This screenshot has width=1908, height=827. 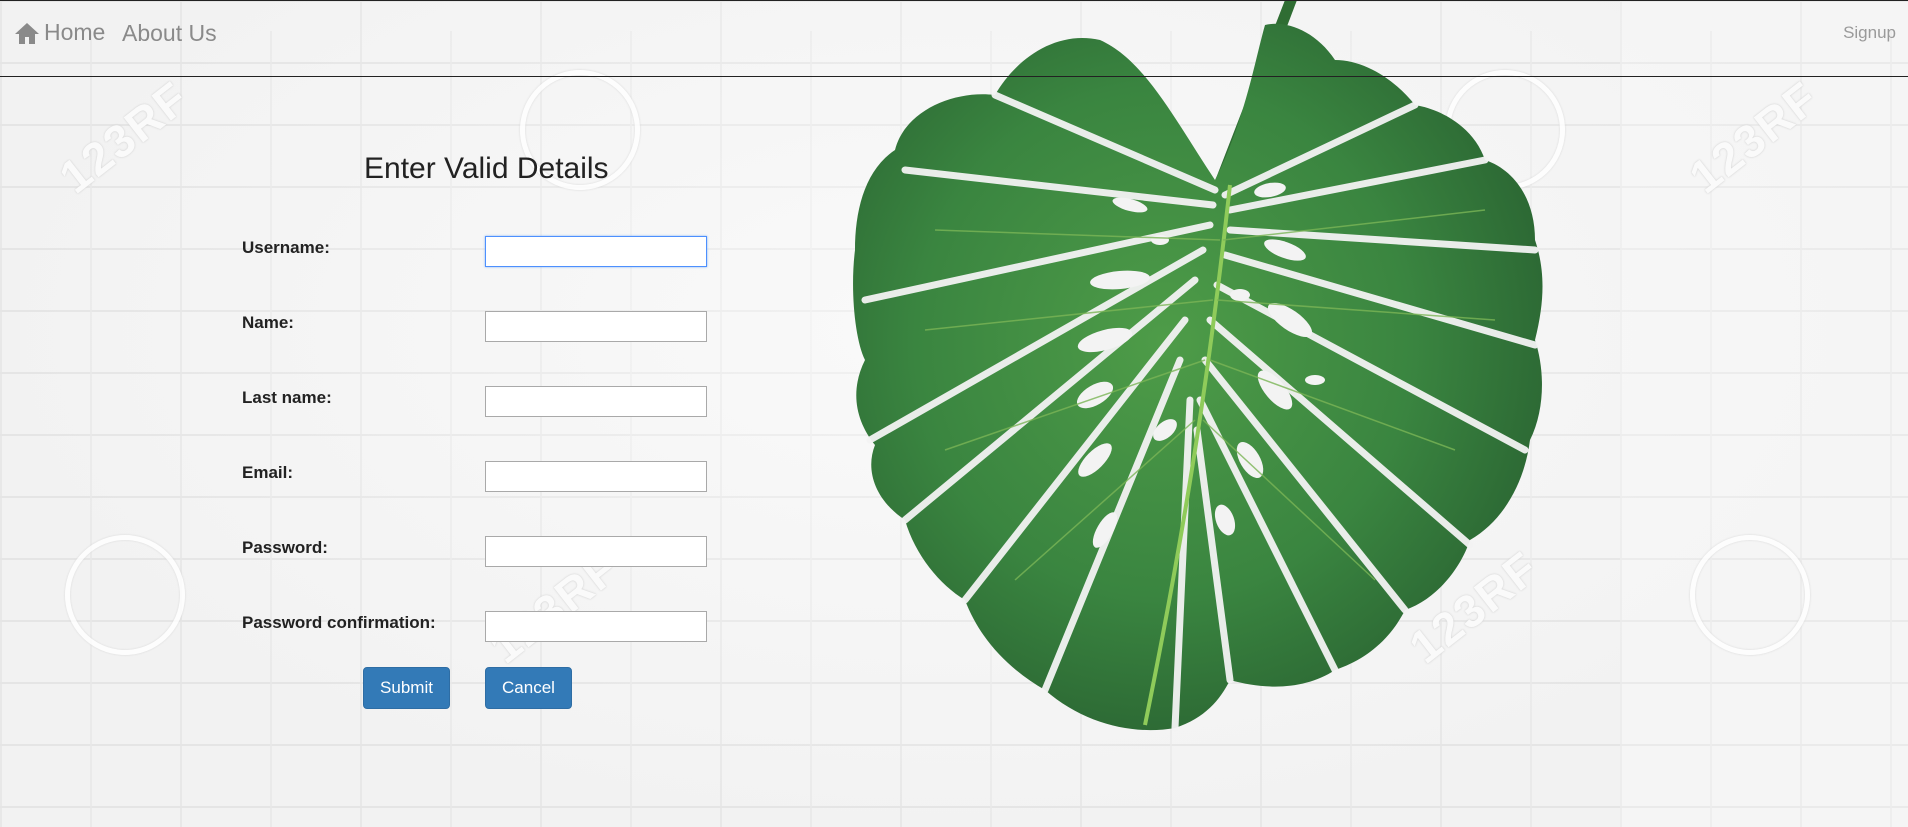 I want to click on submit-button: Submit, so click(x=406, y=688).